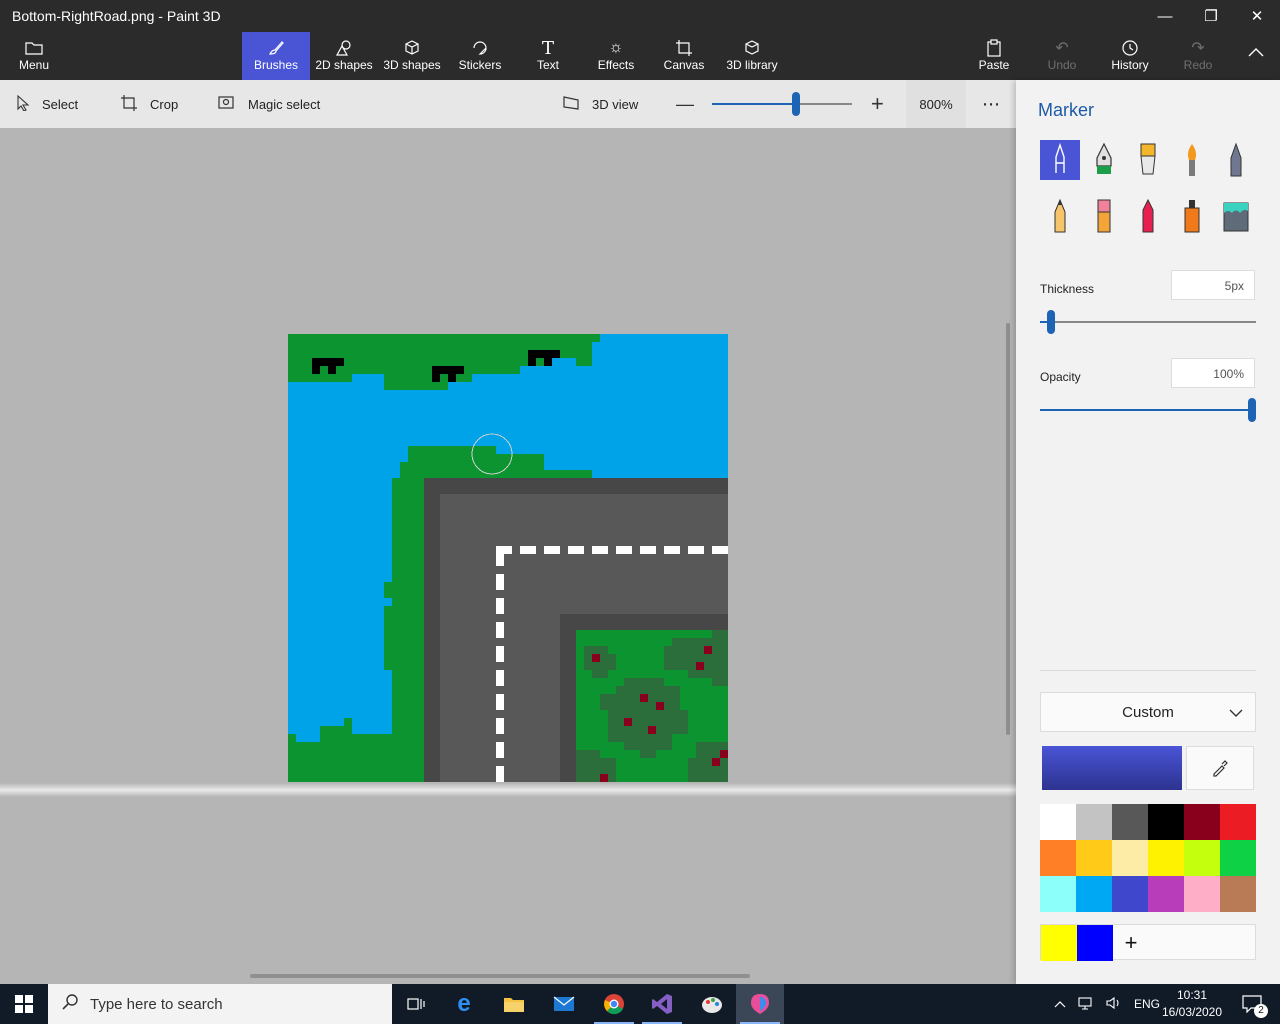 This screenshot has width=1280, height=1024. I want to click on chrome-app, so click(614, 1004).